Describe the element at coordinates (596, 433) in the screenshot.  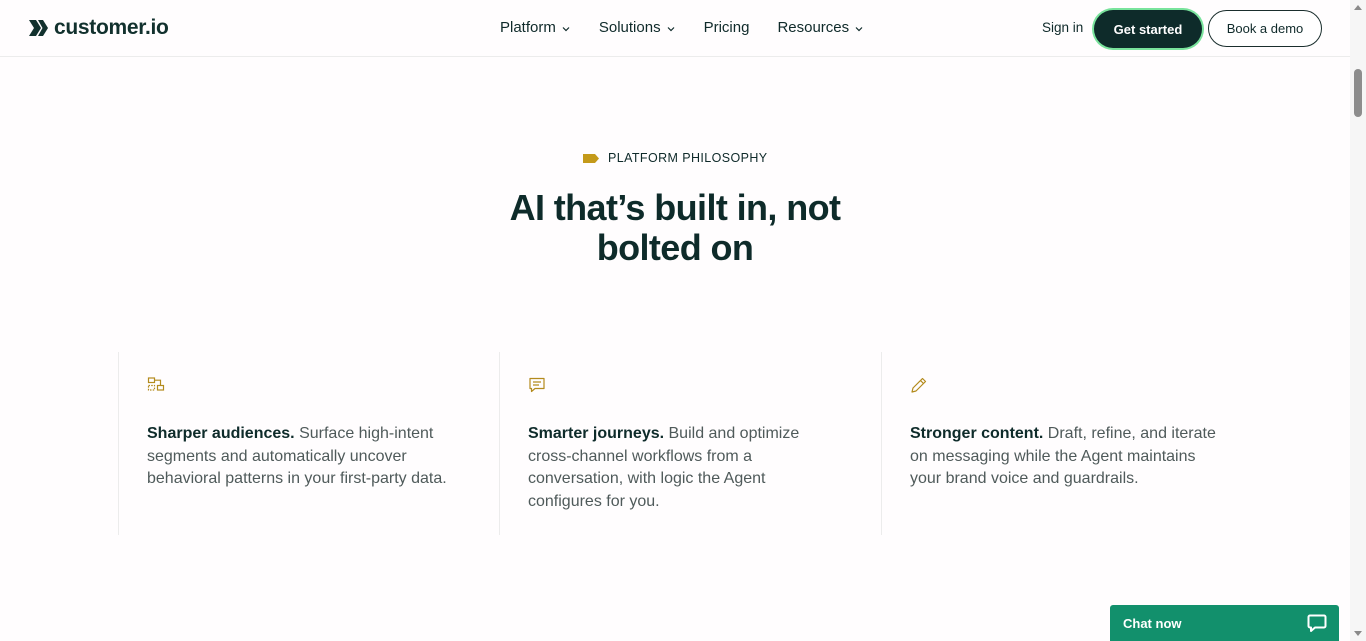
I see `feature-title: Smarter journeys.` at that location.